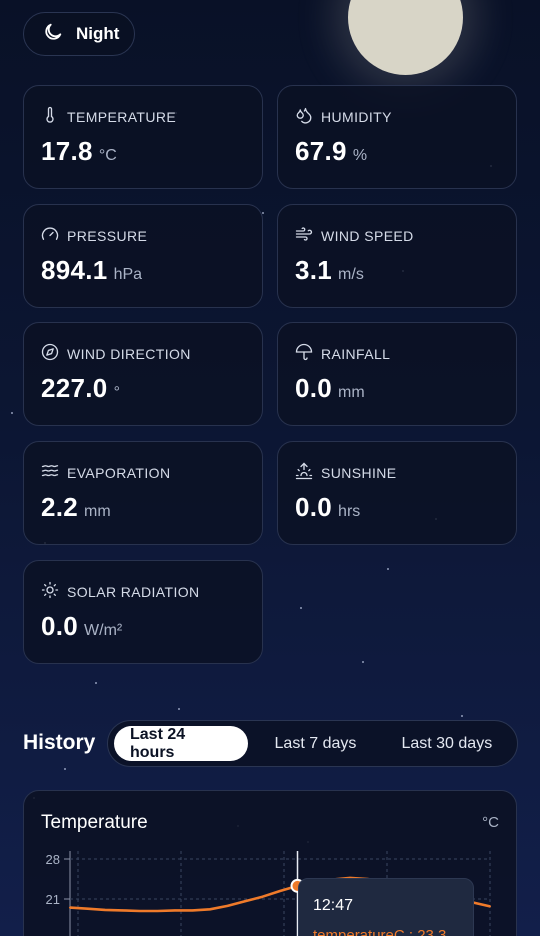  Describe the element at coordinates (128, 274) in the screenshot. I see `metric-unit: hPa` at that location.